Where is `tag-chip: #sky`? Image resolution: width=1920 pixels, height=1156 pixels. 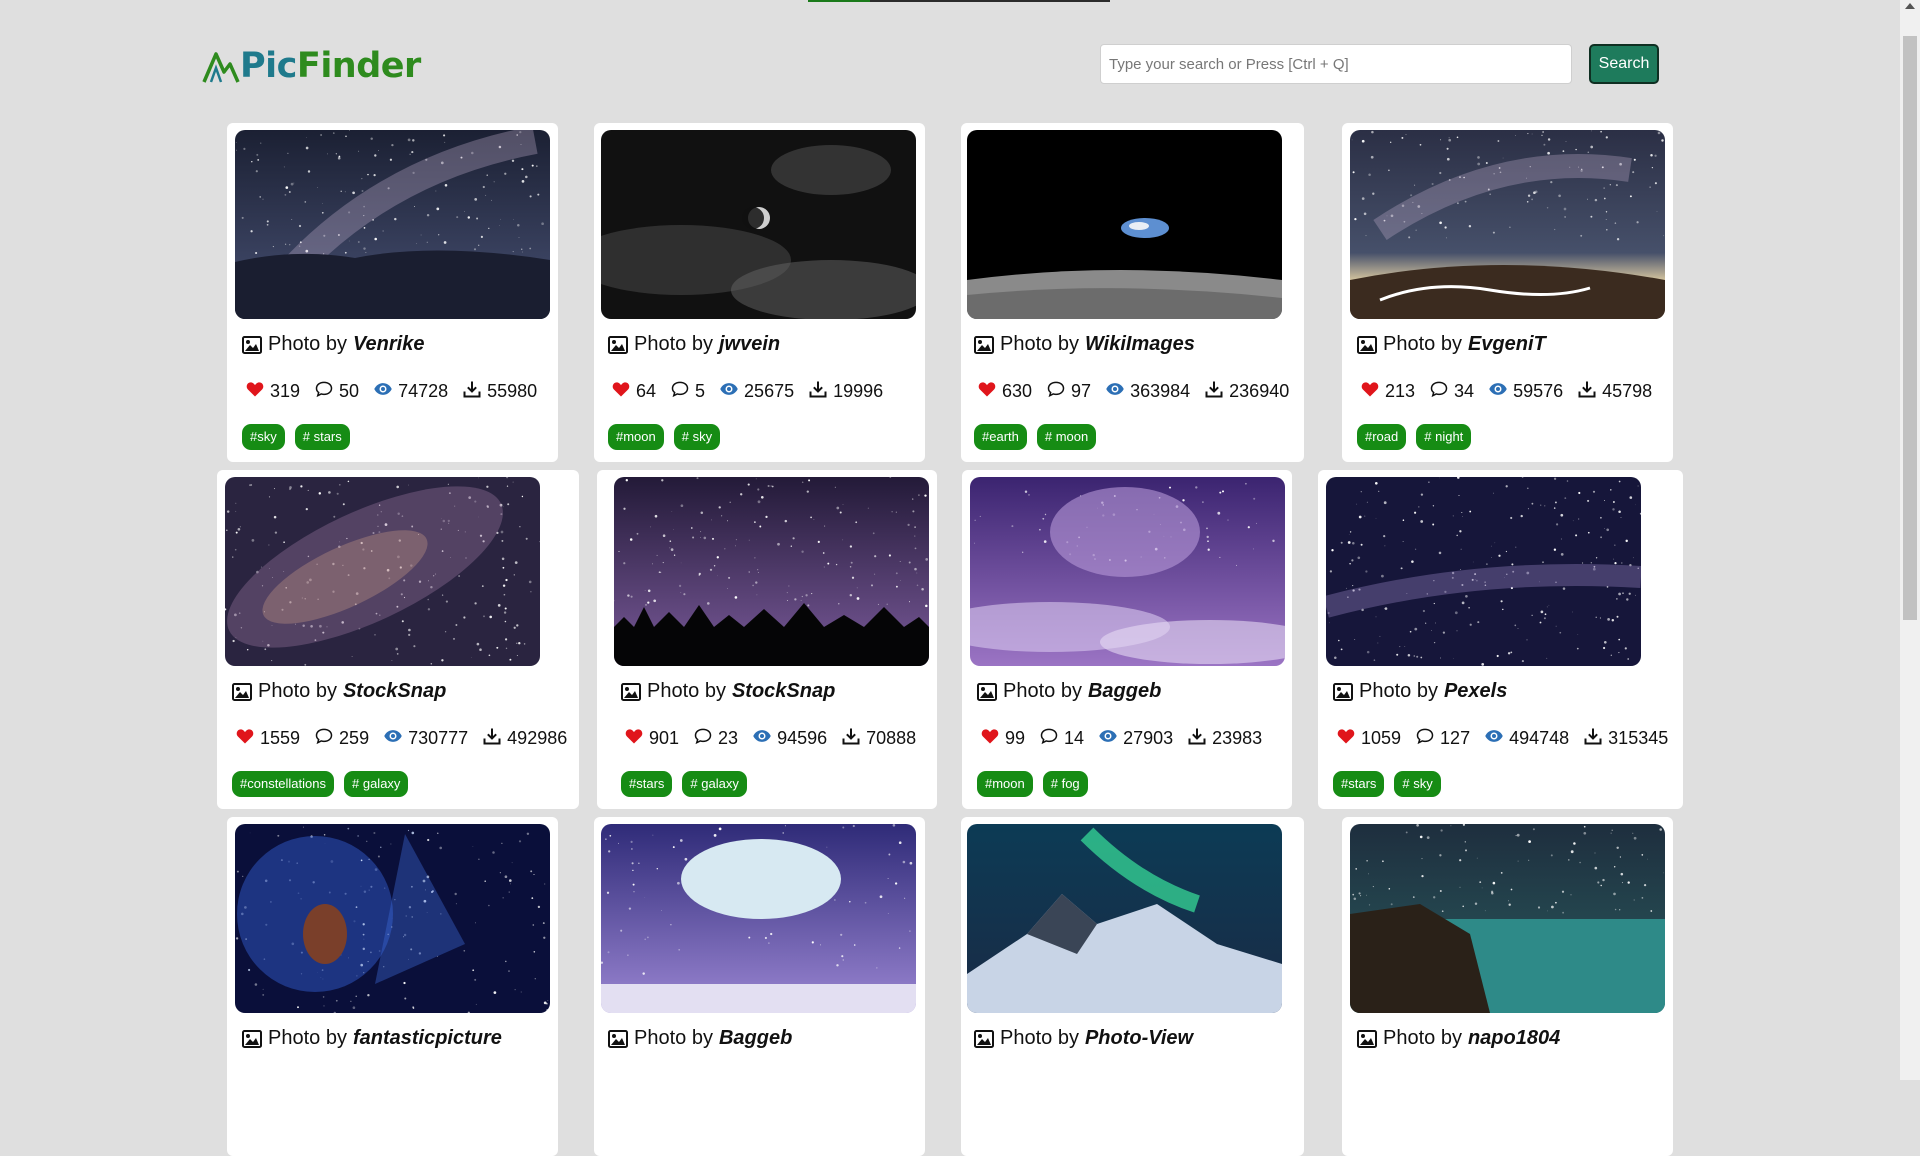
tag-chip: #sky is located at coordinates (263, 437).